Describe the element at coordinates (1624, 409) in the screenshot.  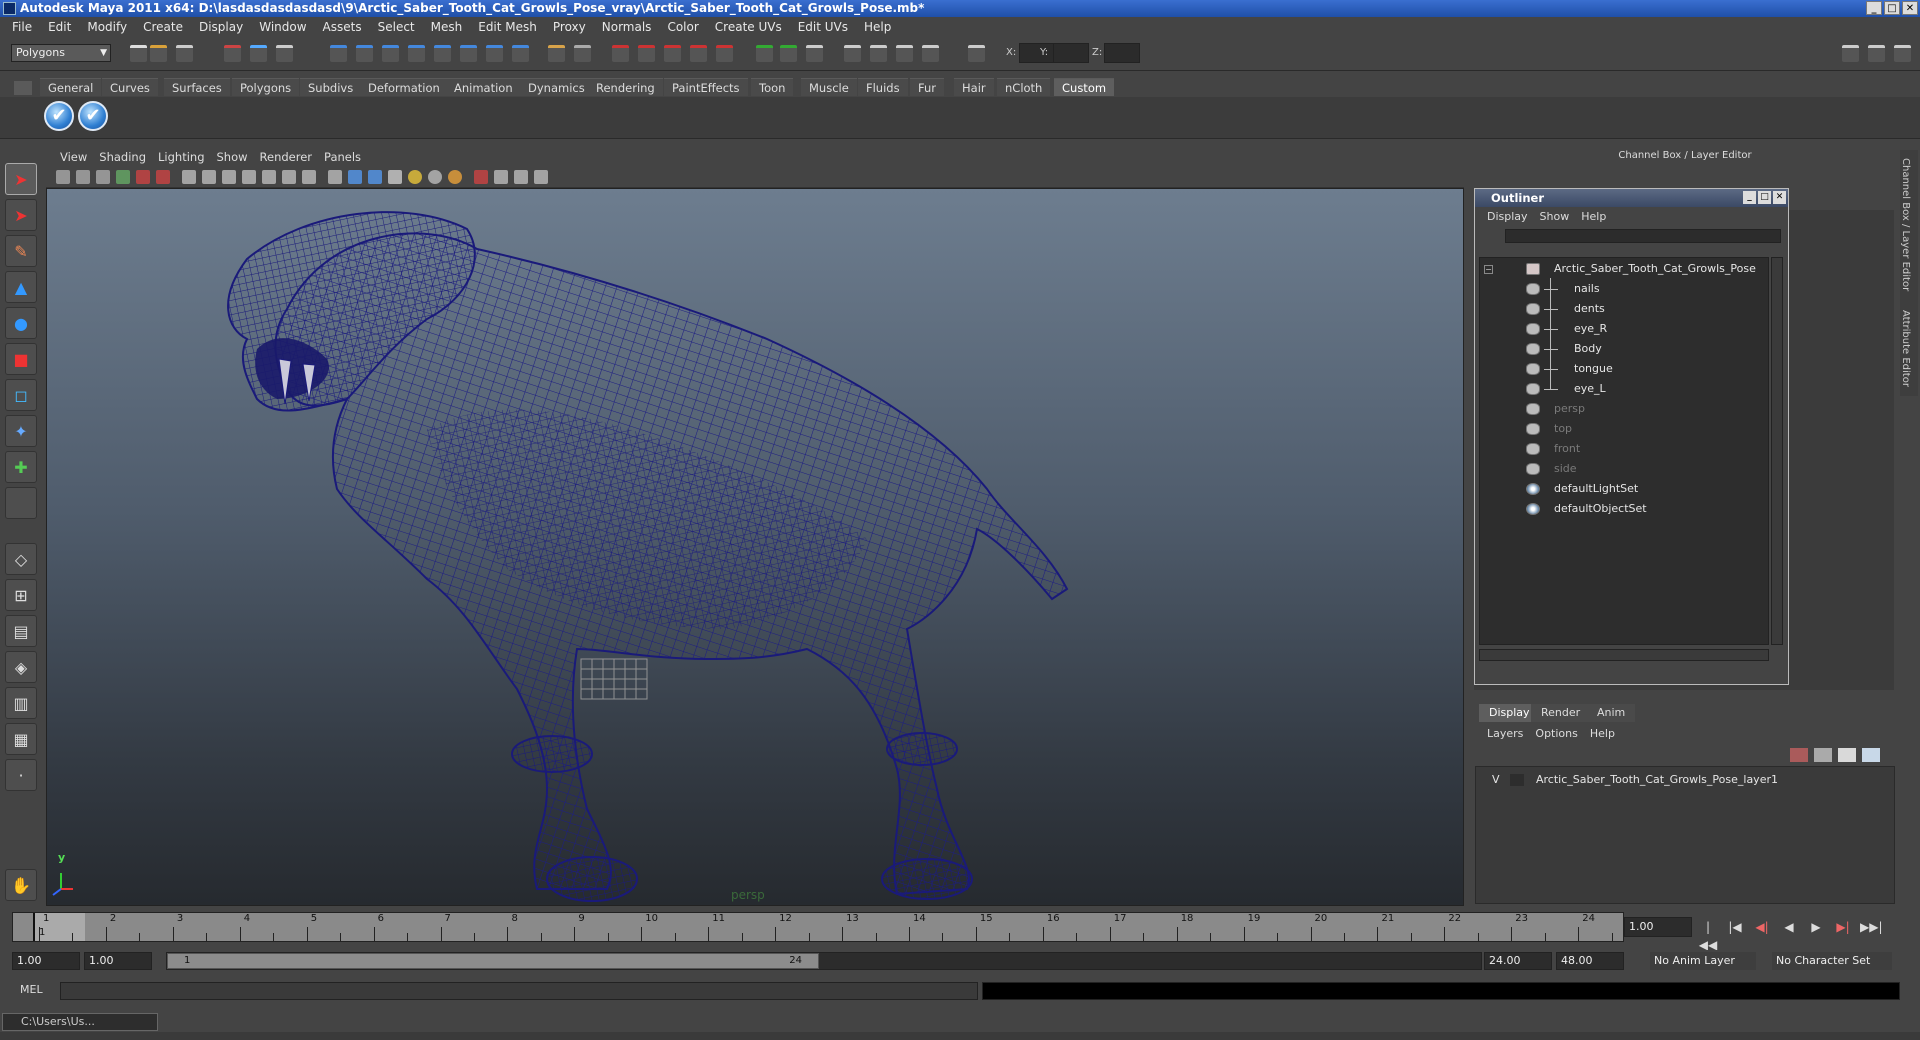
I see `outliner-item: persp` at that location.